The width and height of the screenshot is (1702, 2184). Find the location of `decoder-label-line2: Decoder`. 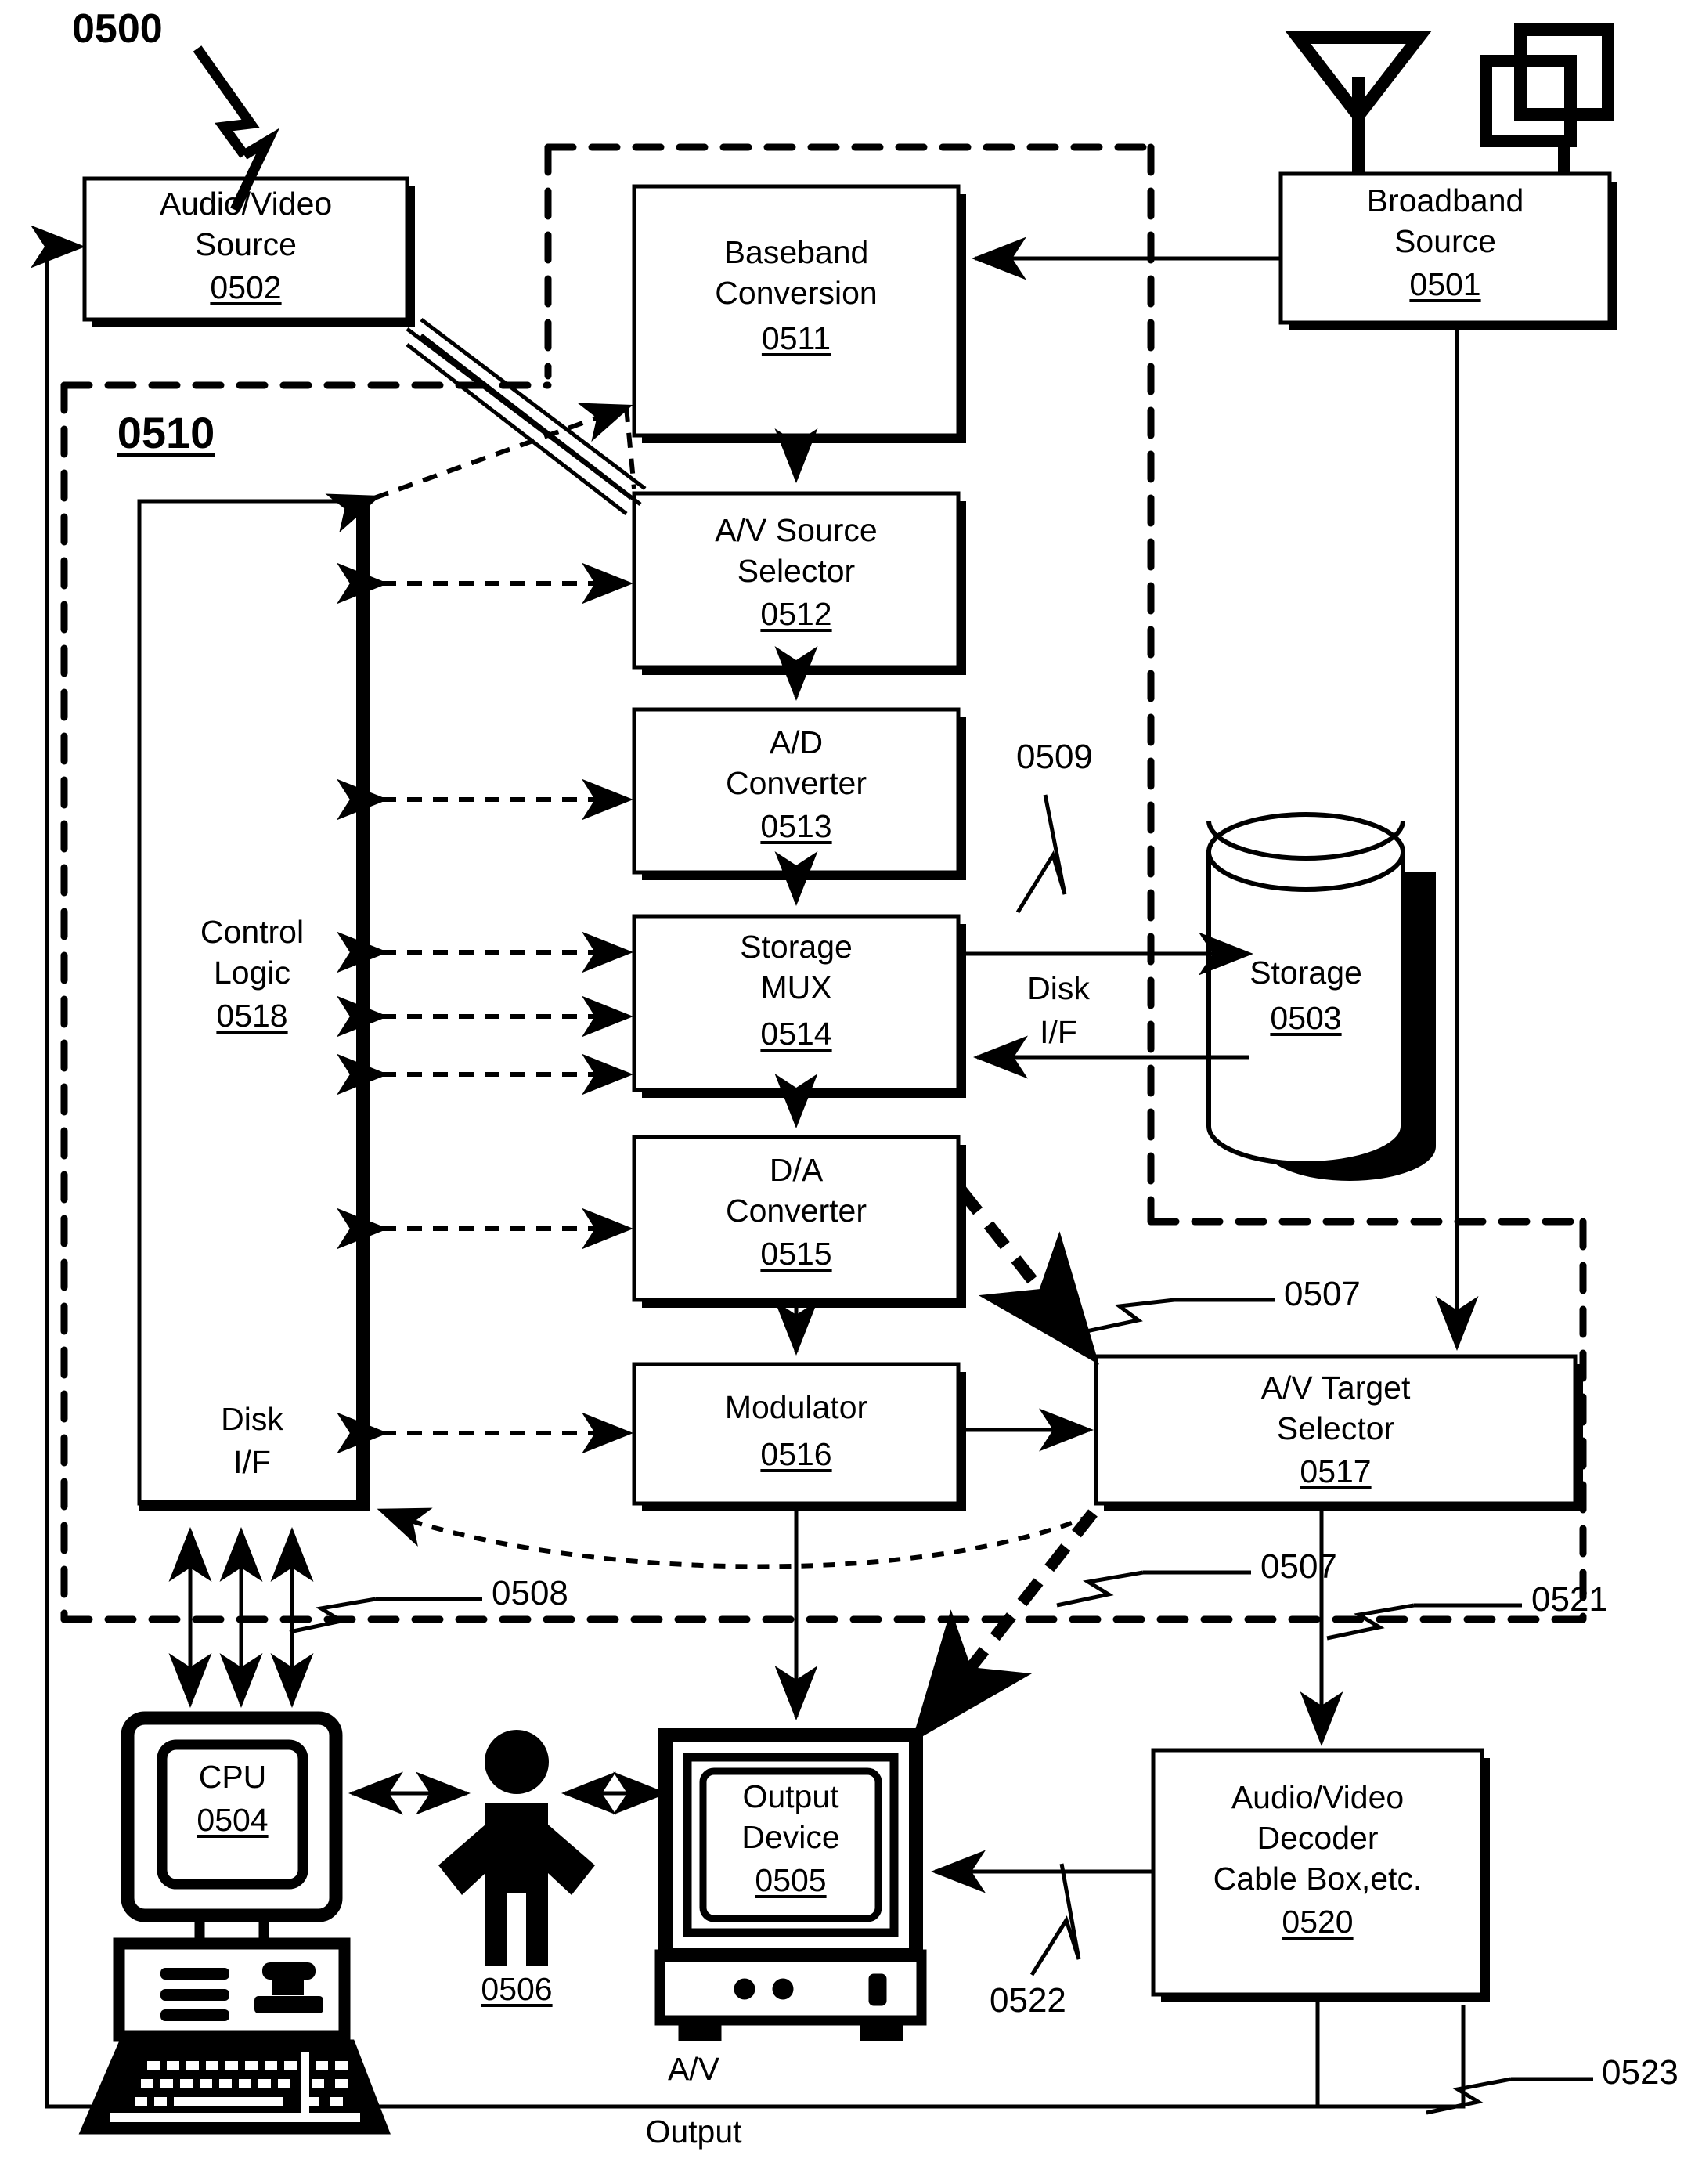

decoder-label-line2: Decoder is located at coordinates (1318, 1838).